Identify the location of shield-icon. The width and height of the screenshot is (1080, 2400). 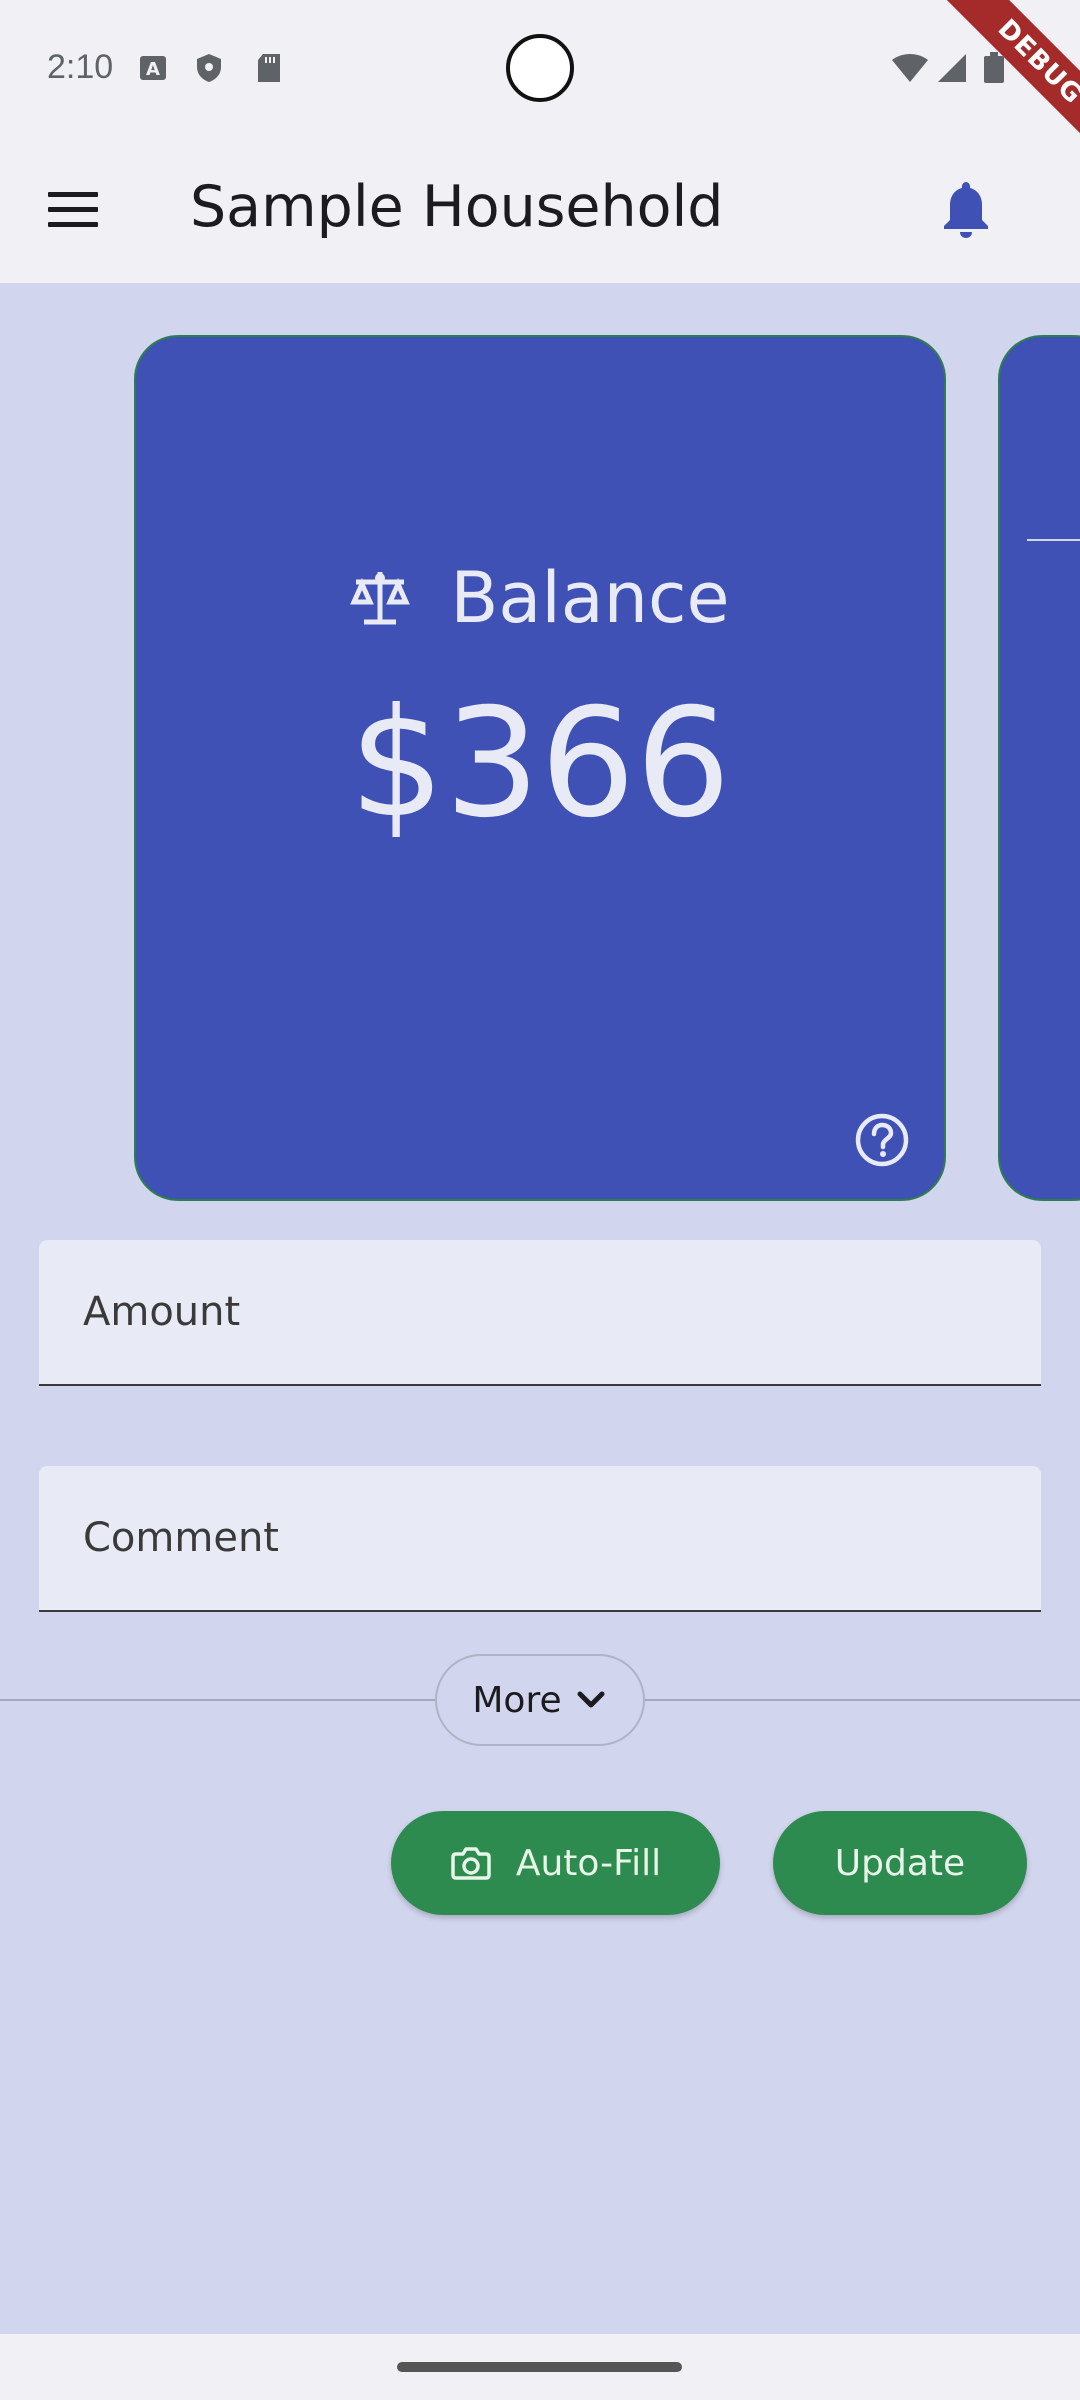
(209, 68).